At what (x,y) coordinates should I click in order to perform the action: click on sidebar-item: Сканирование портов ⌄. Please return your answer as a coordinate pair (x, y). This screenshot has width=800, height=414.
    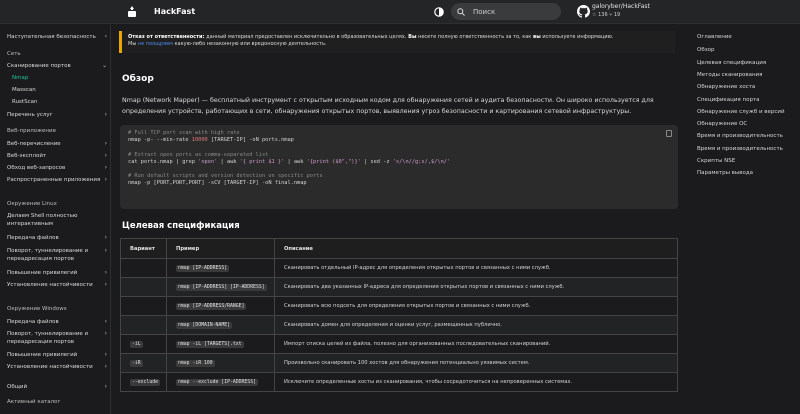
    Looking at the image, I should click on (57, 66).